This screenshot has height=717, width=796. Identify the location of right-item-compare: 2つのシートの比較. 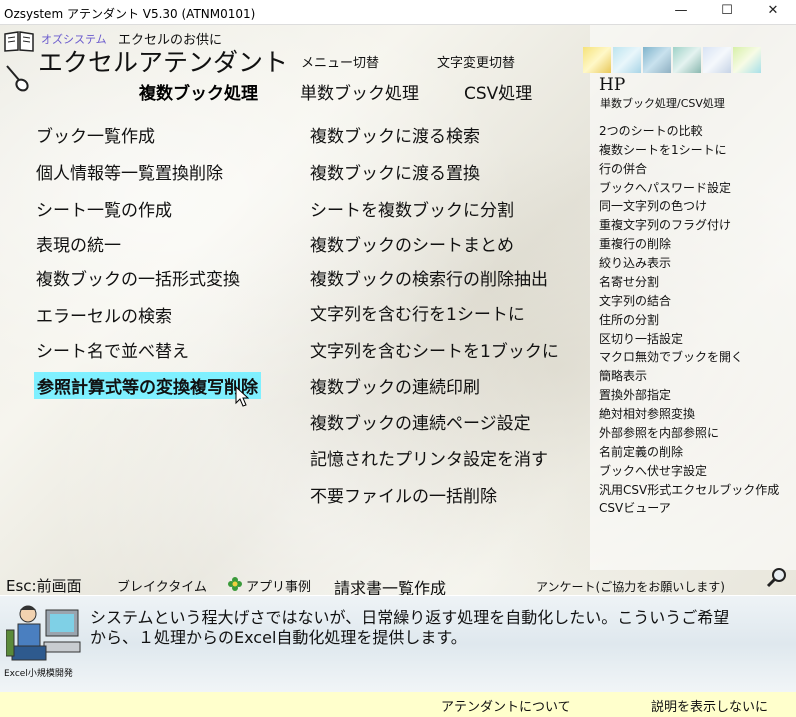
(651, 130).